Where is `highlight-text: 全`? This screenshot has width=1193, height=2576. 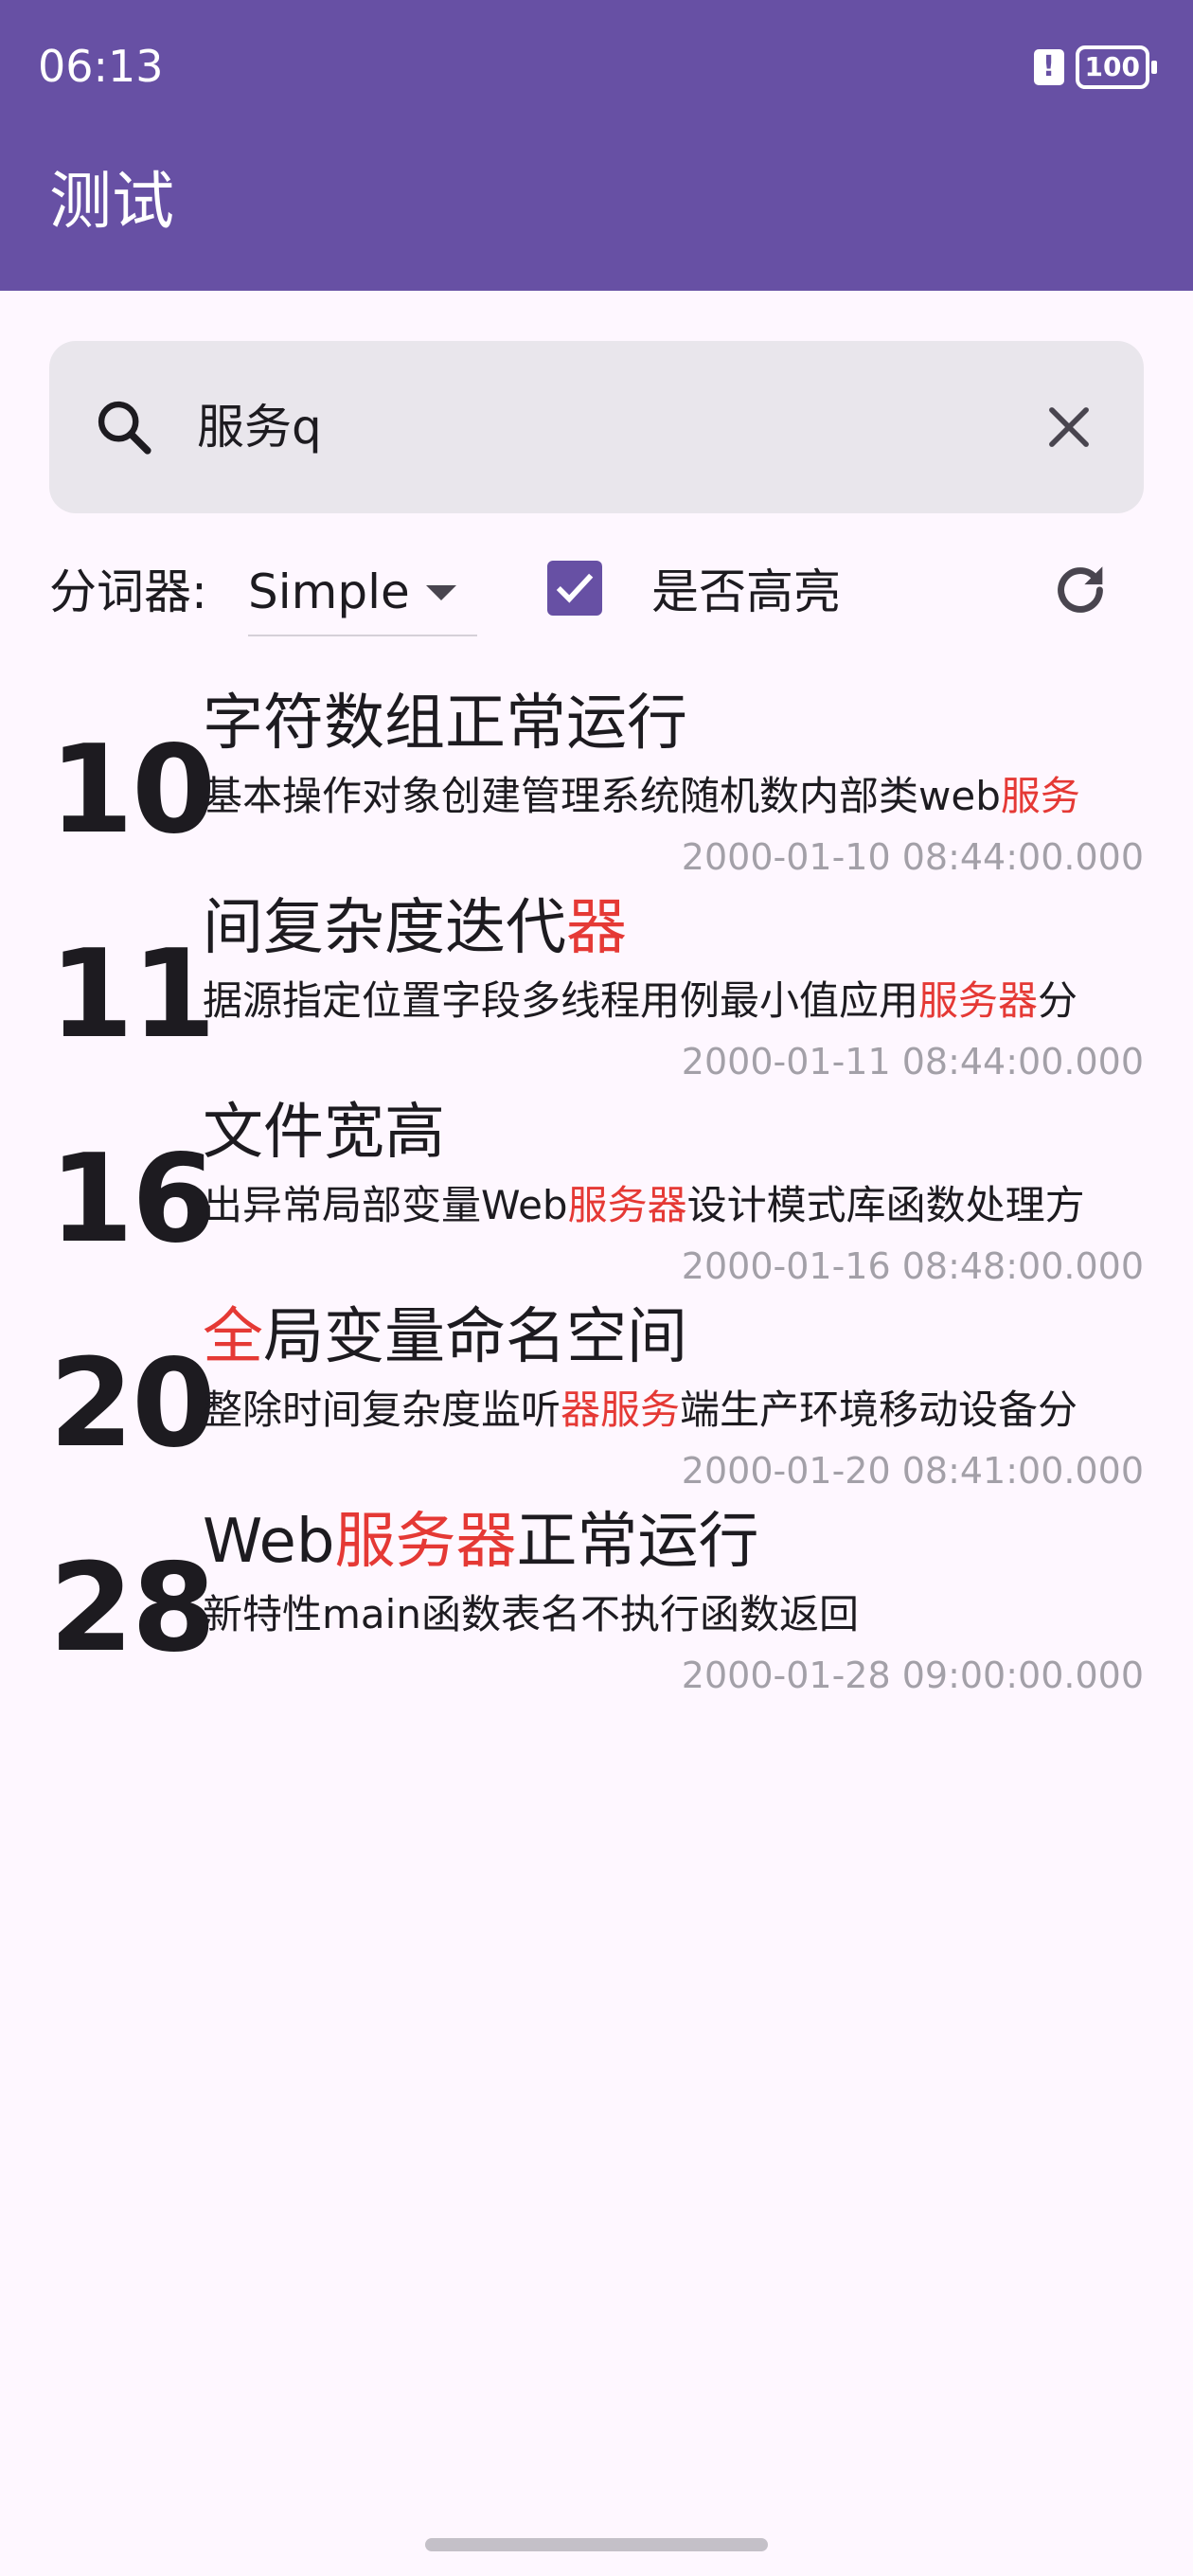
highlight-text: 全 is located at coordinates (233, 1337).